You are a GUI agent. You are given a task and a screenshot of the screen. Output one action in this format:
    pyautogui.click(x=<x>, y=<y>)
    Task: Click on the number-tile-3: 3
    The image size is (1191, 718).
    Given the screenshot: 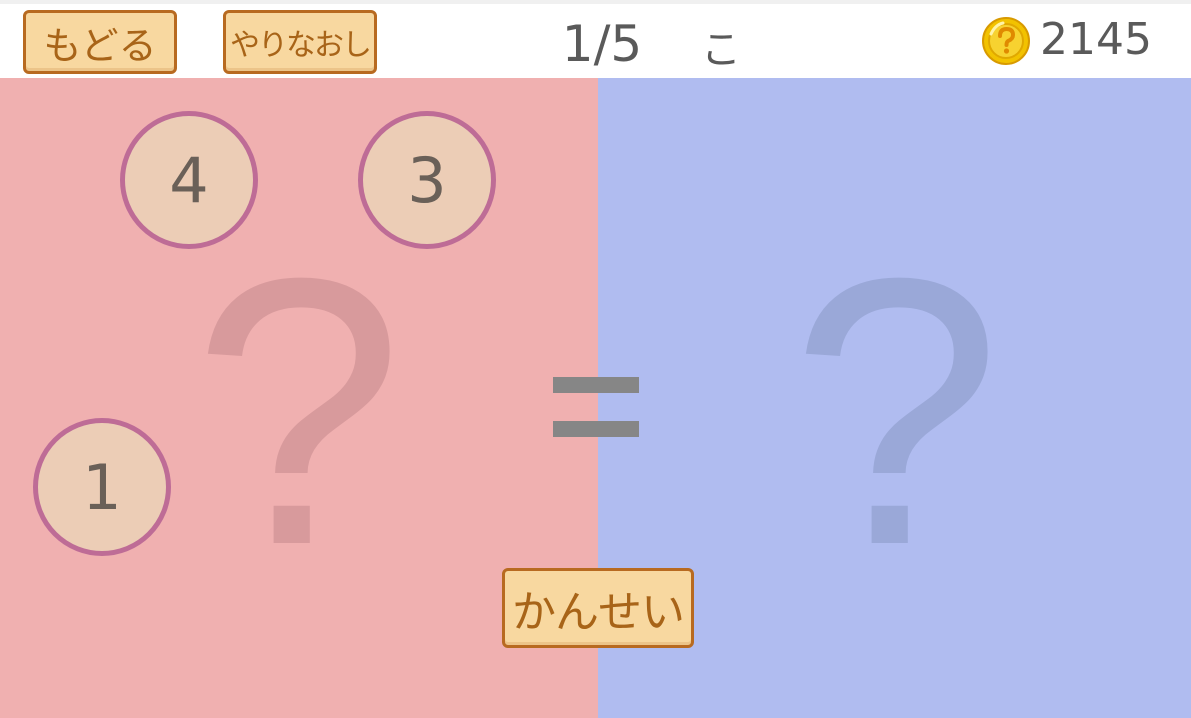 What is the action you would take?
    pyautogui.click(x=427, y=180)
    